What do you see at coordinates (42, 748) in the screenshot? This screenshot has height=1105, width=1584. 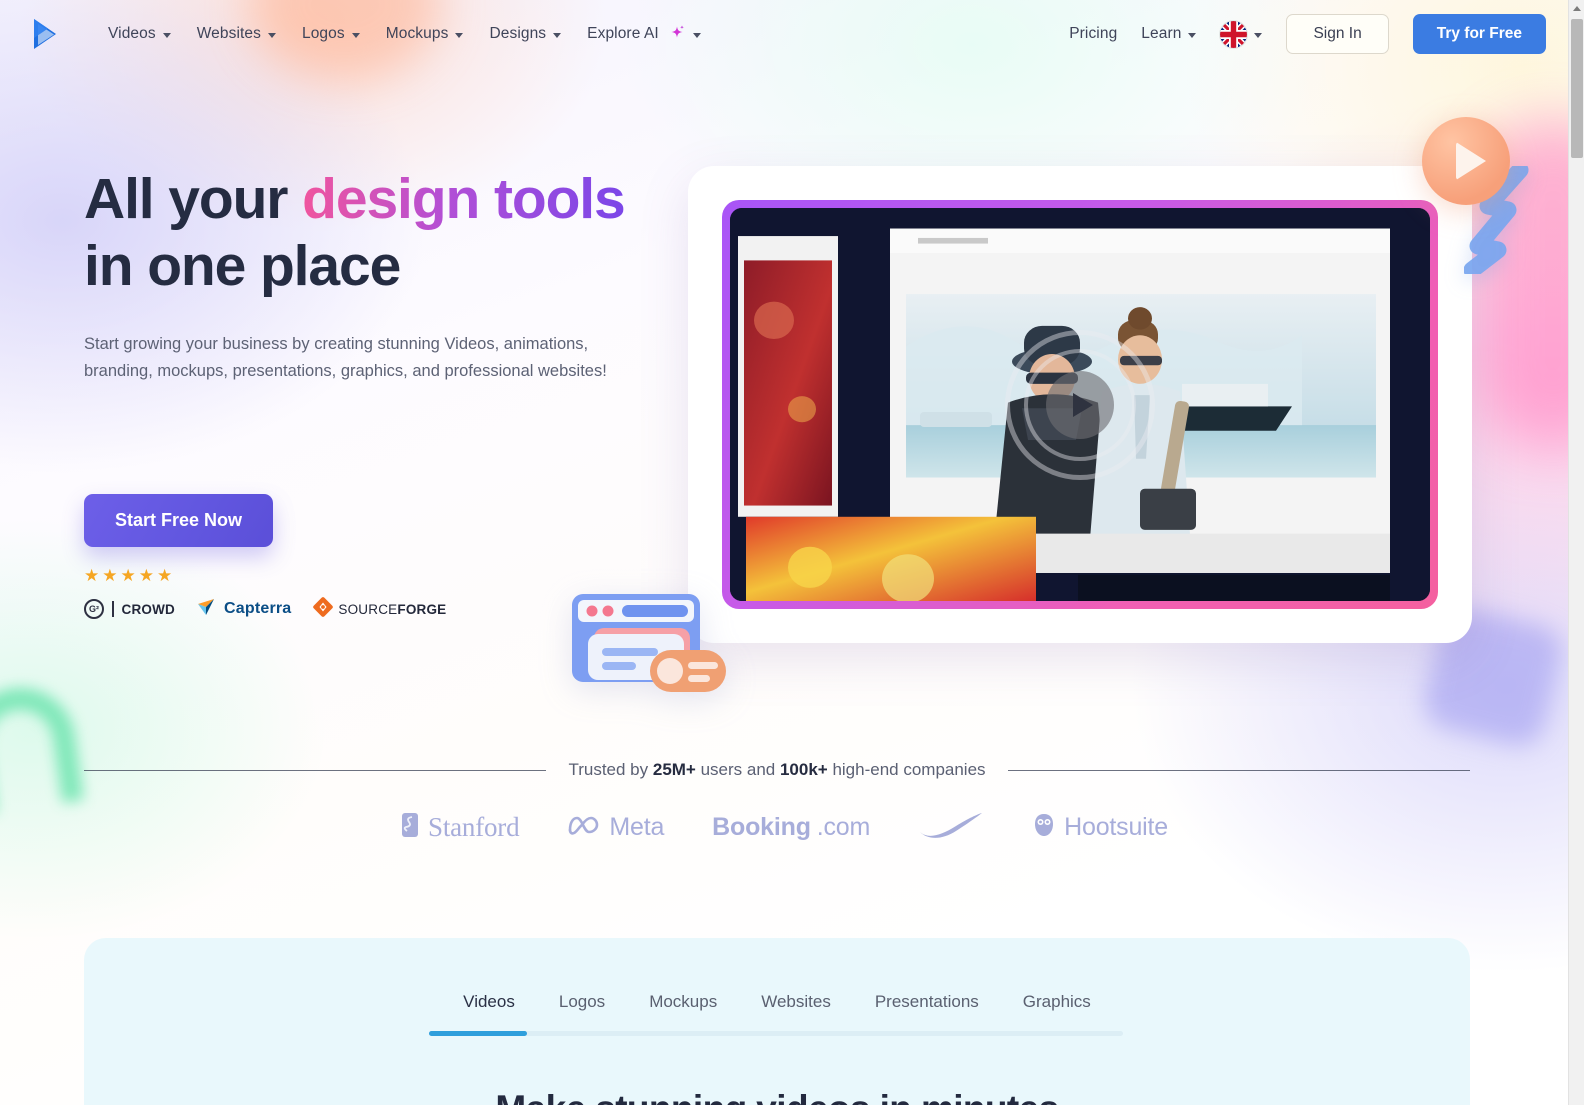 I see `green-question-mark-shape` at bounding box center [42, 748].